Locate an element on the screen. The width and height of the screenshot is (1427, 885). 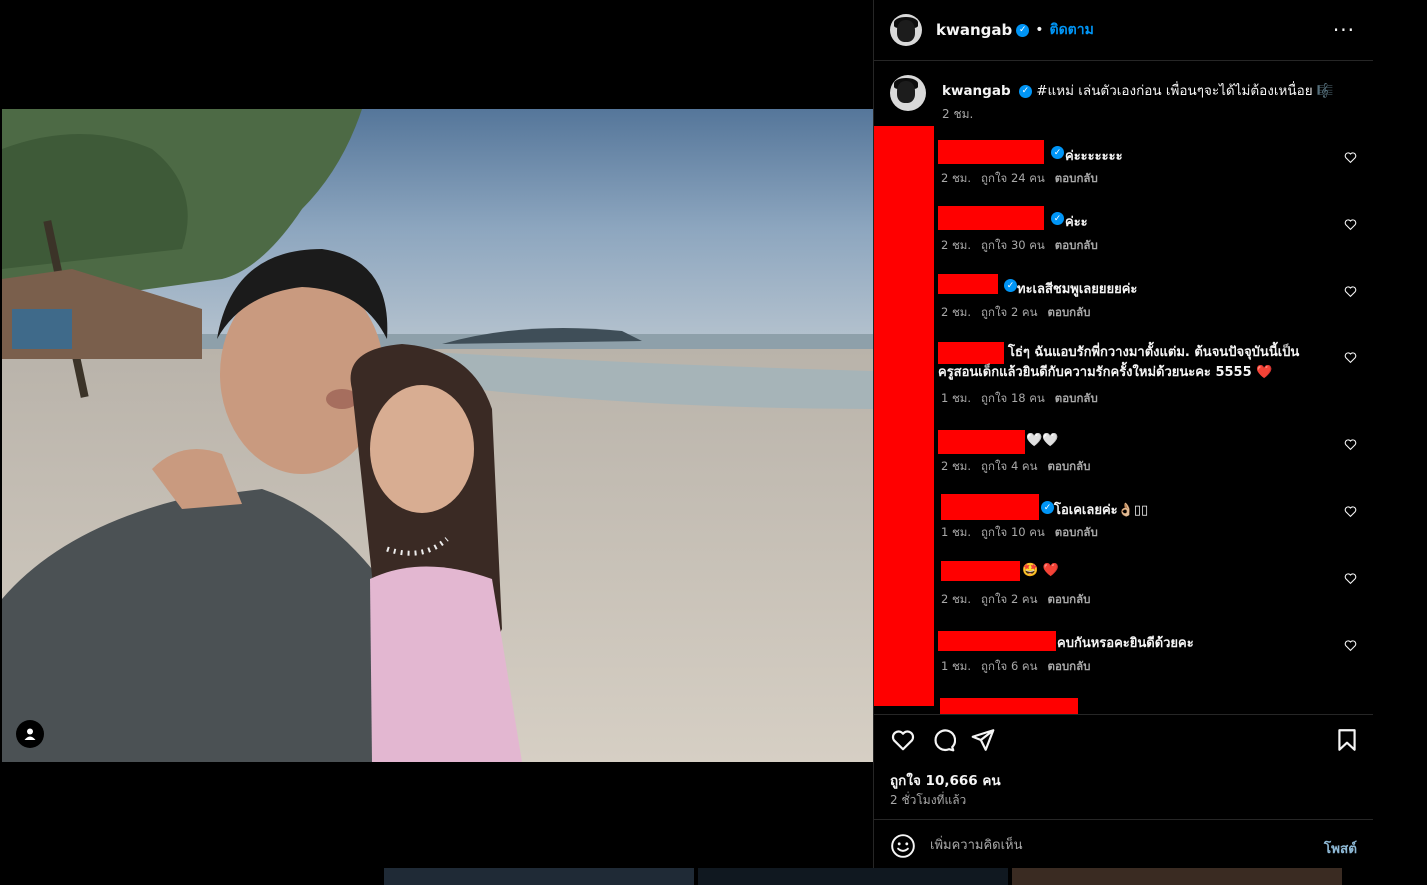
post-header: kwangab ✓ • ติดตาม ··· is located at coordinates (1123, 30).